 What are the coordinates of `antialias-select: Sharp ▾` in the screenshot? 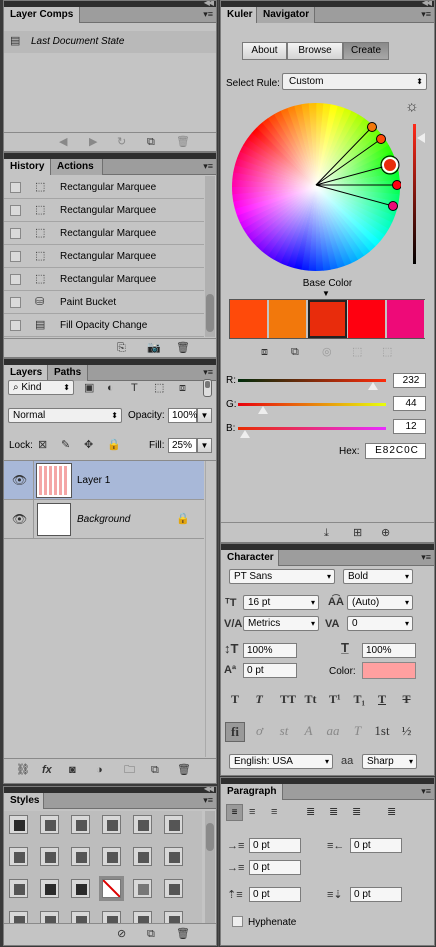 It's located at (389, 761).